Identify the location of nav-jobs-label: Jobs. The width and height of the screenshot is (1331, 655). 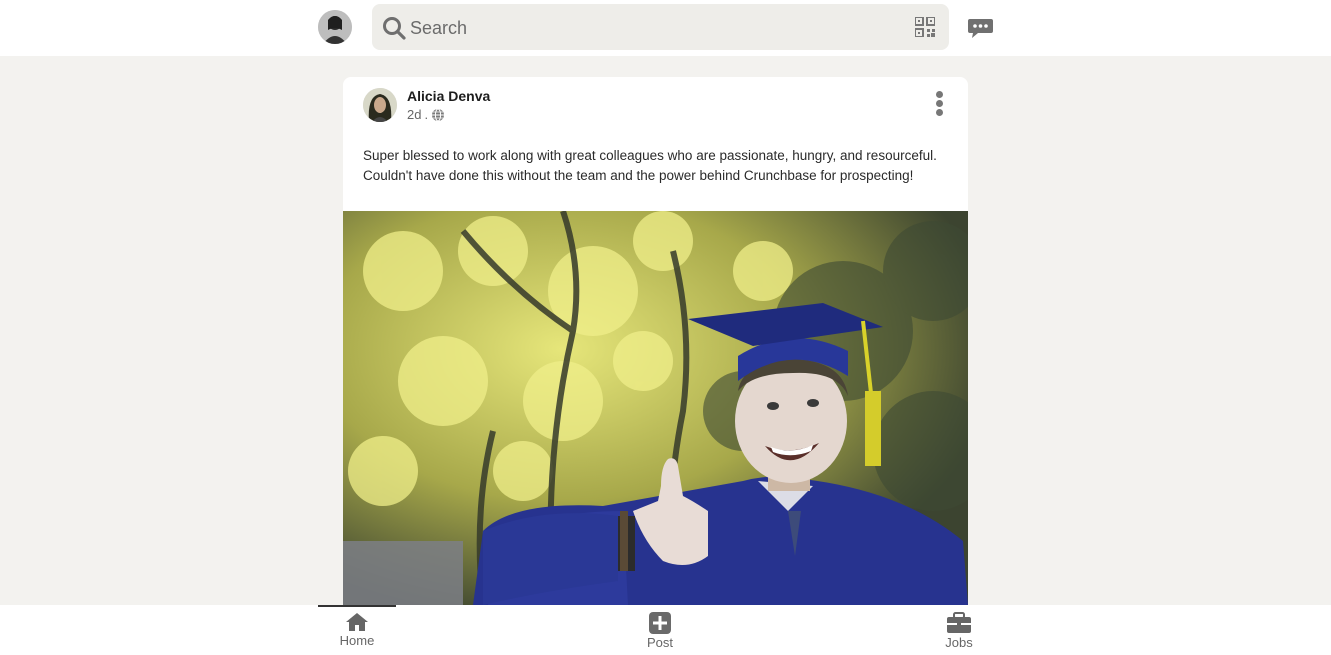
(959, 642).